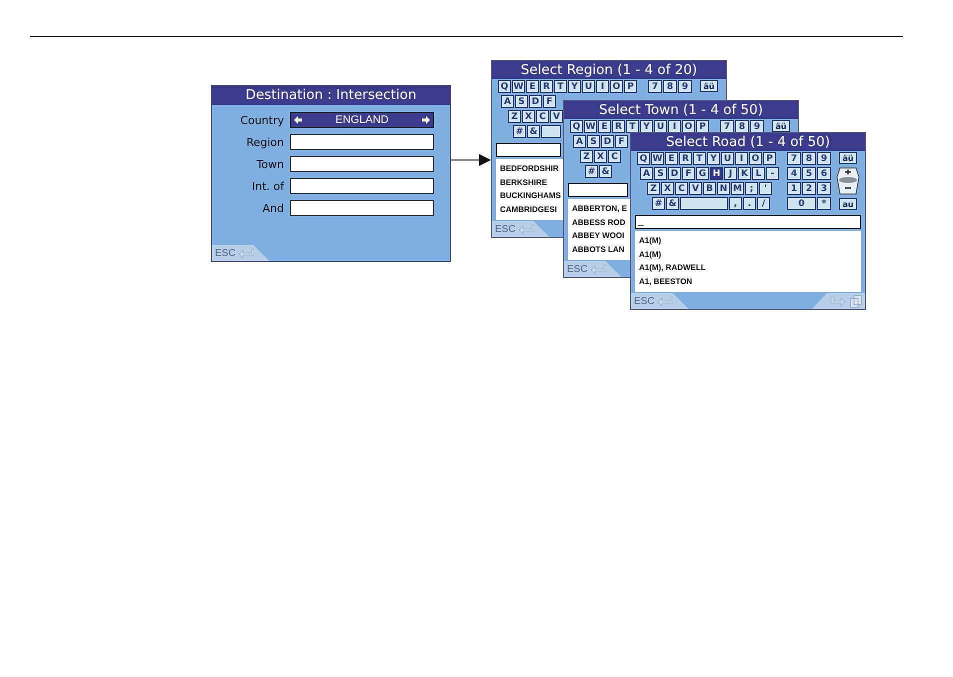 Image resolution: width=953 pixels, height=677 pixels. Describe the element at coordinates (824, 188) in the screenshot. I see `keyboard-key: 3` at that location.